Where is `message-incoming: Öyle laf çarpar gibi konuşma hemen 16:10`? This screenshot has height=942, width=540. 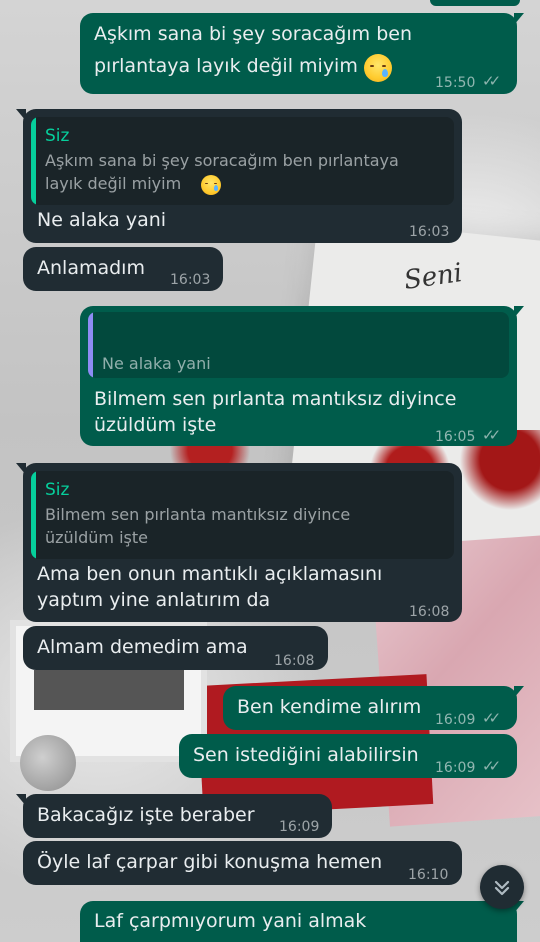
message-incoming: Öyle laf çarpar gibi konuşma hemen 16:10 is located at coordinates (242, 863).